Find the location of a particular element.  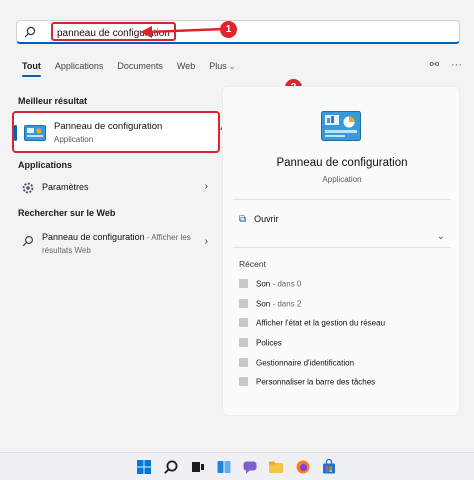

recent-item: Son - dans 0 is located at coordinates (270, 286).